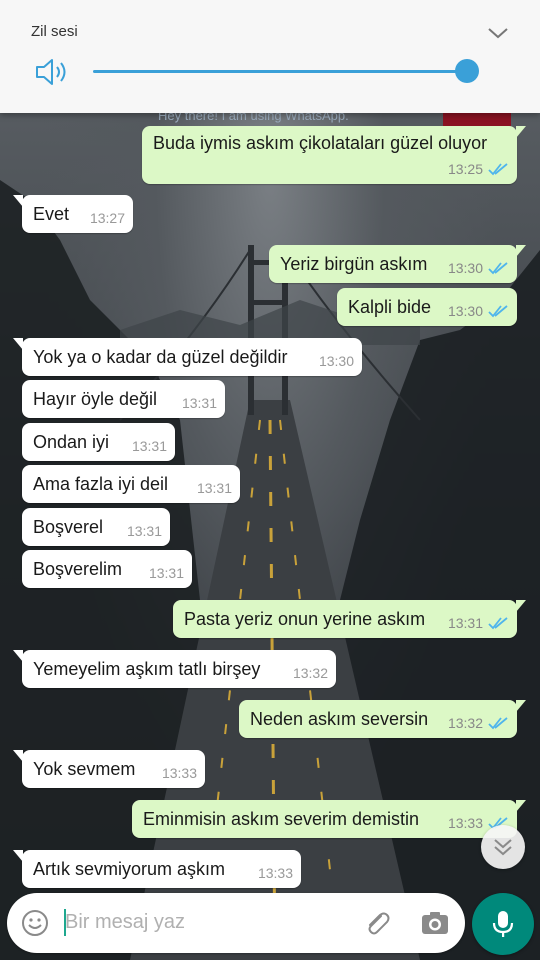 The image size is (540, 960). I want to click on ringtone-volume-panel: Zil sesi, so click(270, 56).